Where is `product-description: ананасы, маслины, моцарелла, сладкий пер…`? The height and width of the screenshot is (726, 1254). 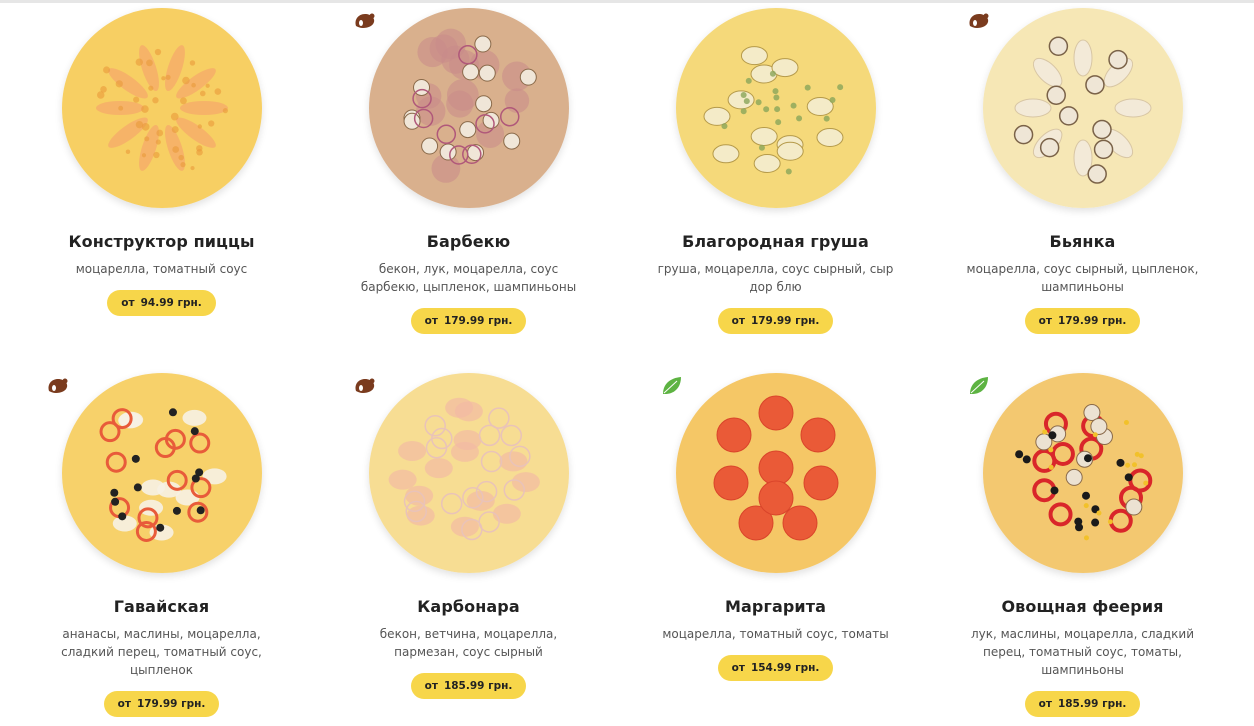 product-description: ананасы, маслины, моцарелла, сладкий пер… is located at coordinates (161, 652).